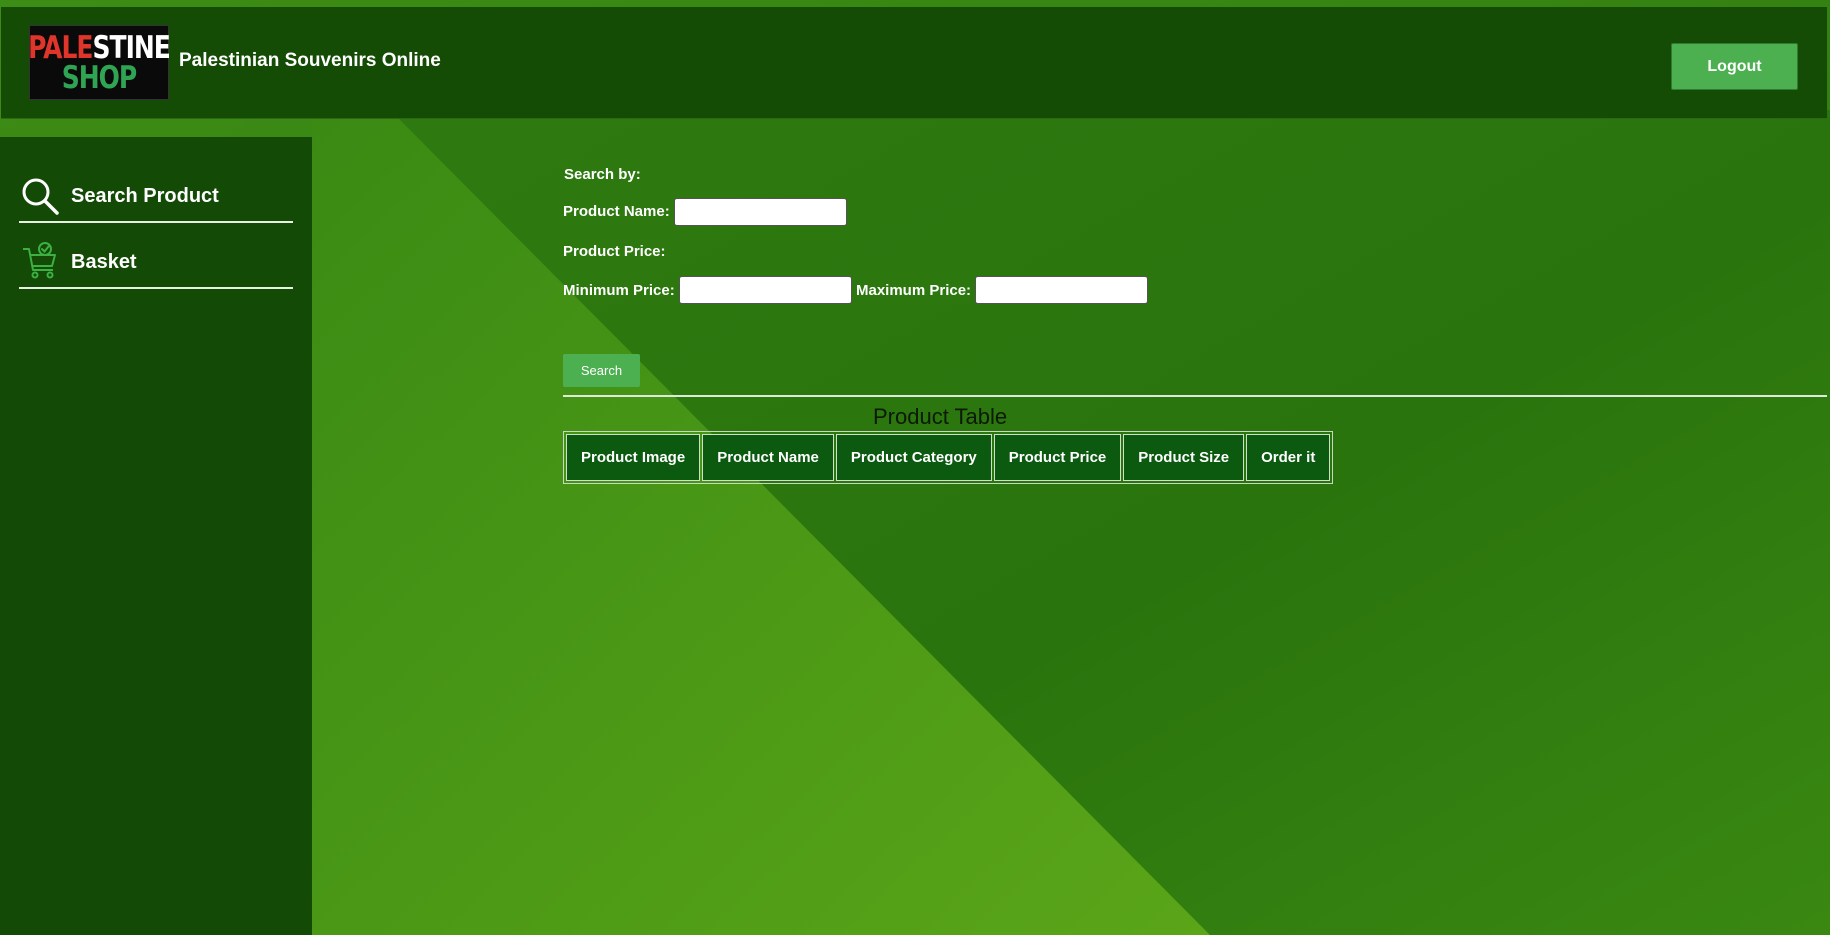  I want to click on sidebar-item-search-product: Search Product, so click(156, 197).